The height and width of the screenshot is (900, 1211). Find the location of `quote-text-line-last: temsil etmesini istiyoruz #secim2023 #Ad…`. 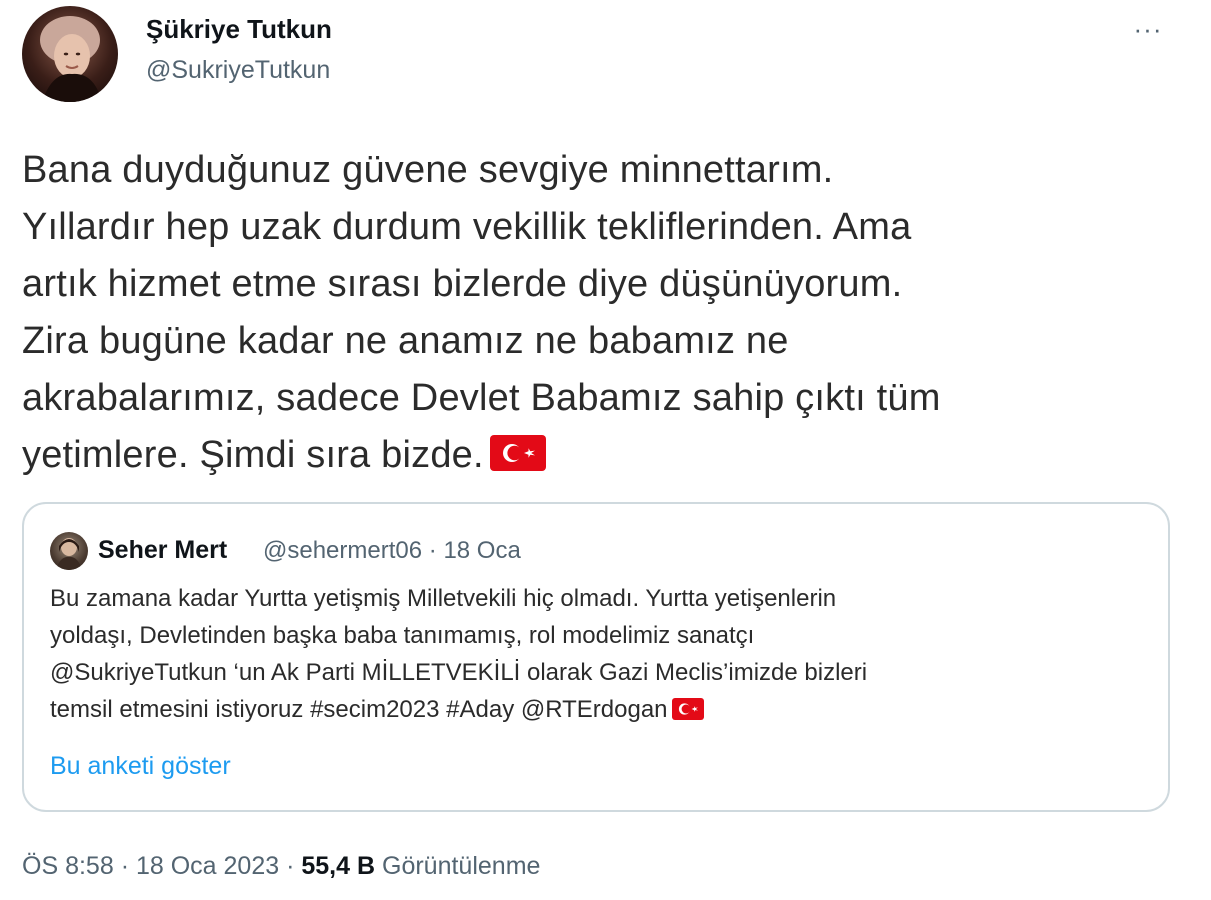

quote-text-line-last: temsil etmesini istiyoruz #secim2023 #Ad… is located at coordinates (600, 709).